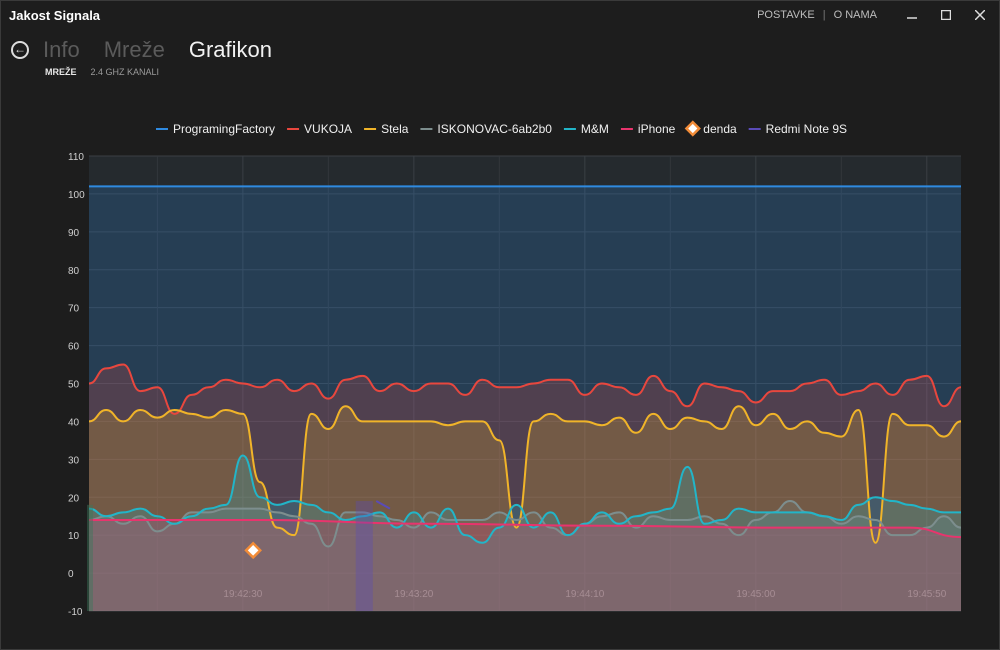 The image size is (1000, 650). Describe the element at coordinates (74, 536) in the screenshot. I see `y-tick-label: 10` at that location.